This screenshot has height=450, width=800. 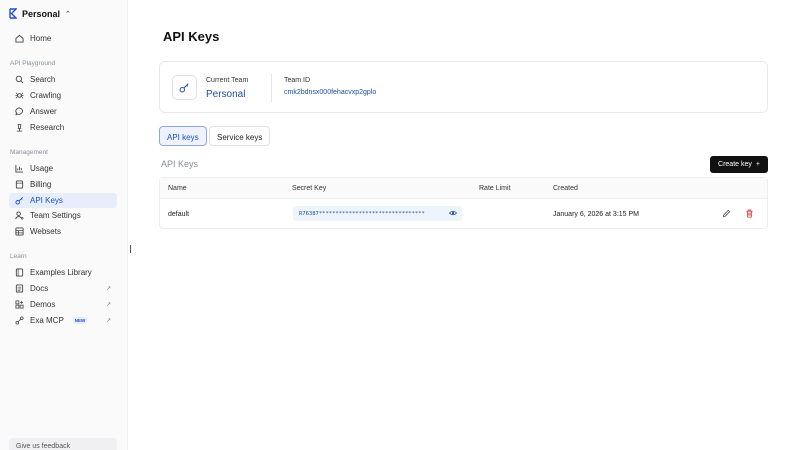 I want to click on plug-icon, so click(x=19, y=320).